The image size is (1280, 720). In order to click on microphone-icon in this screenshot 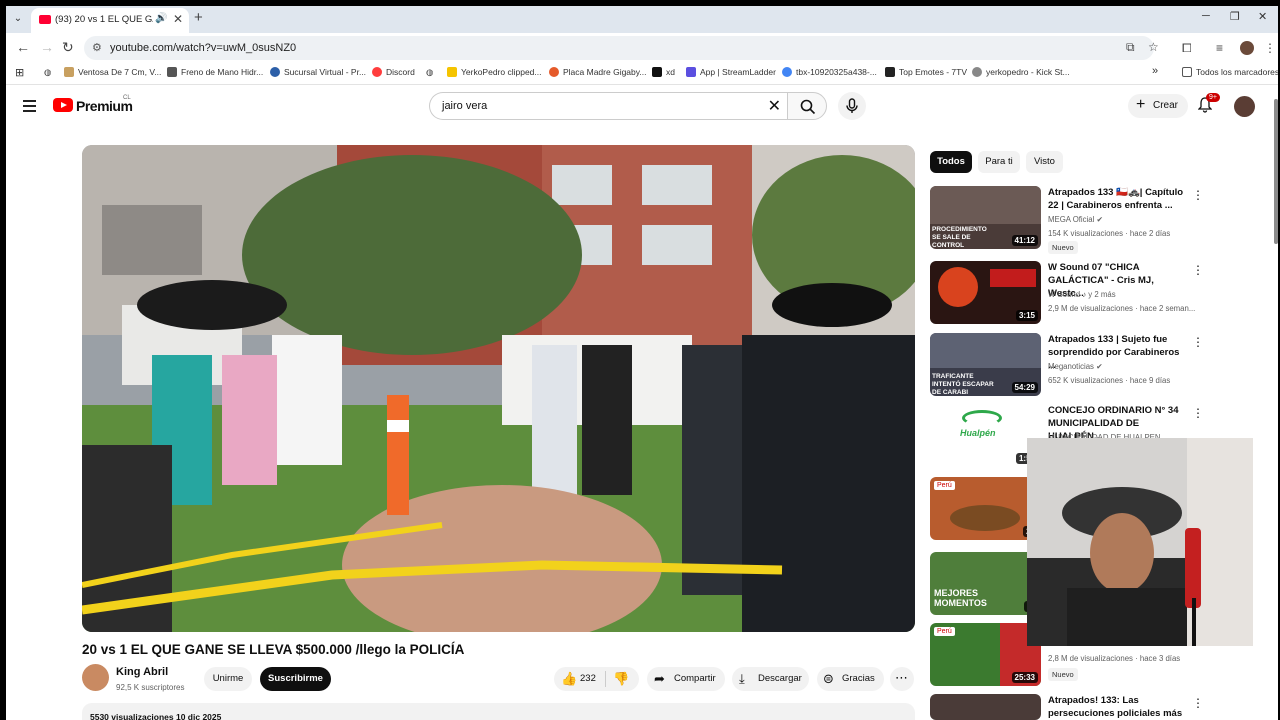, I will do `click(852, 105)`.